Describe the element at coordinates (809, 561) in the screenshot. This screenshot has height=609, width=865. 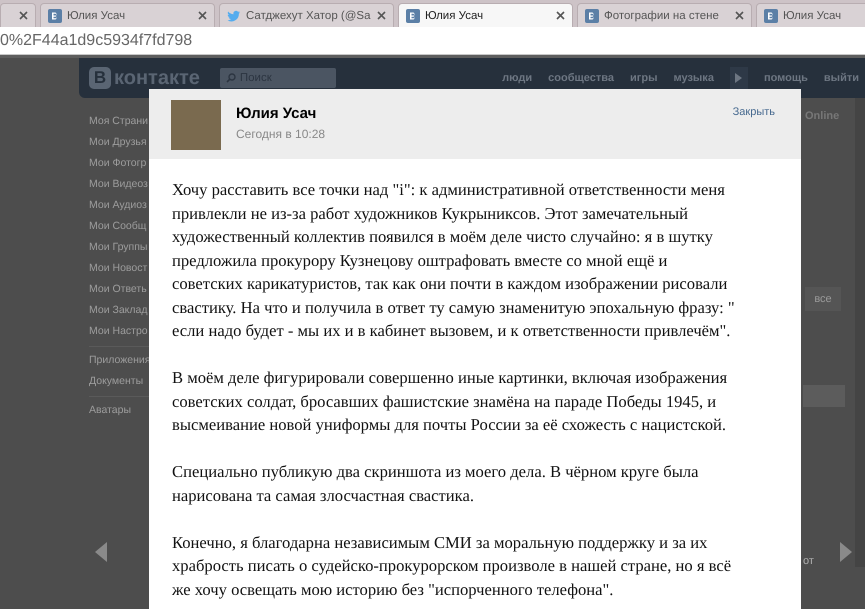
I see `footer-text: от` at that location.